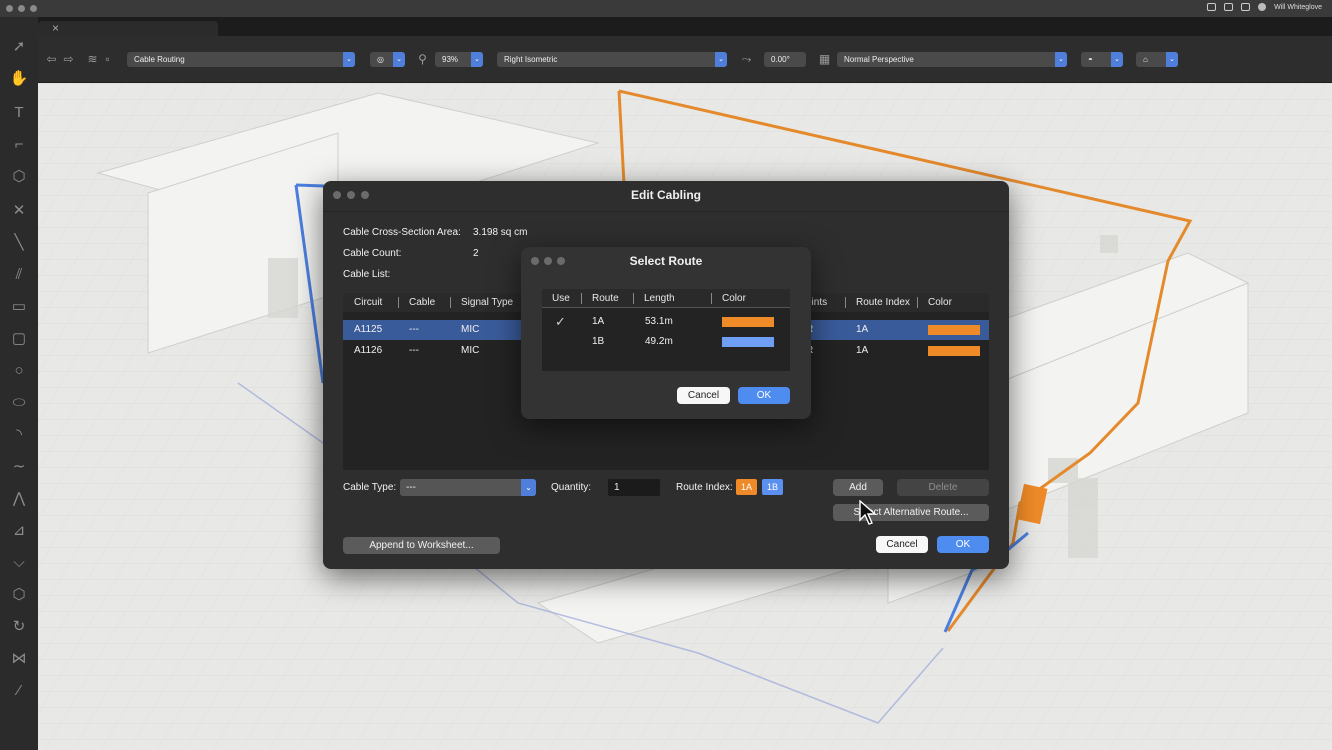  Describe the element at coordinates (422, 302) in the screenshot. I see `col-cable: Cable` at that location.